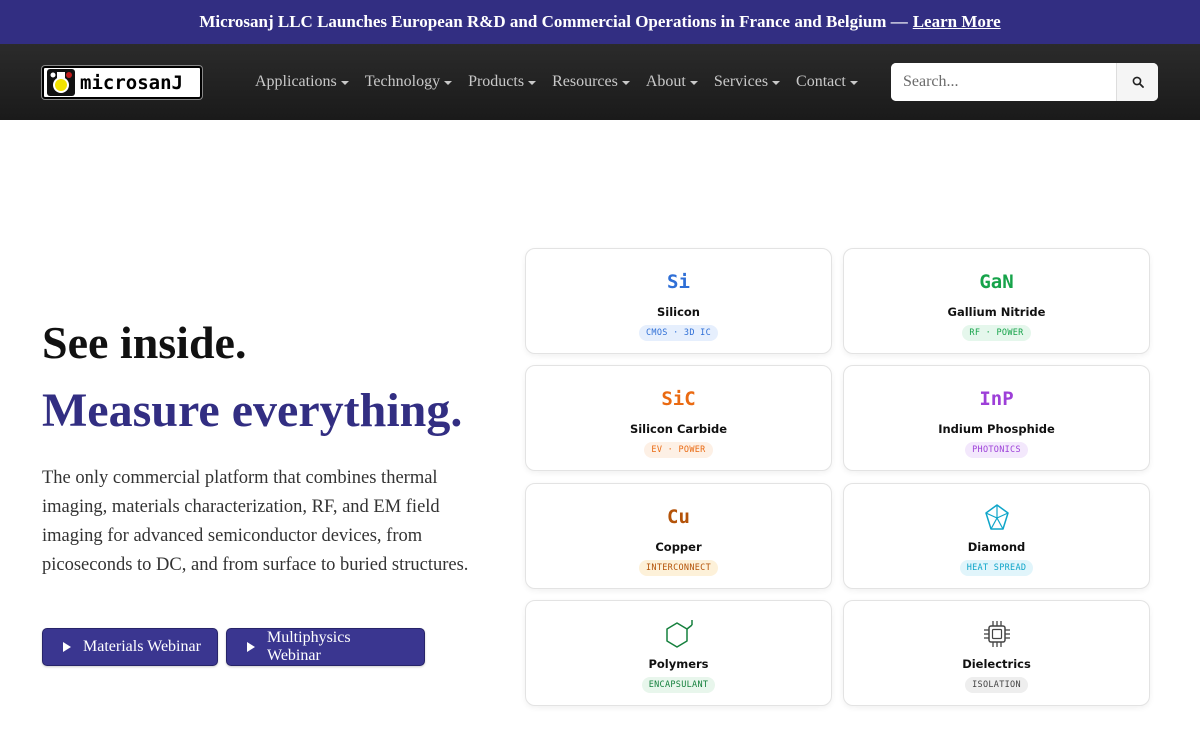 The width and height of the screenshot is (1200, 750). Describe the element at coordinates (996, 664) in the screenshot. I see `material-name: Dielectrics` at that location.